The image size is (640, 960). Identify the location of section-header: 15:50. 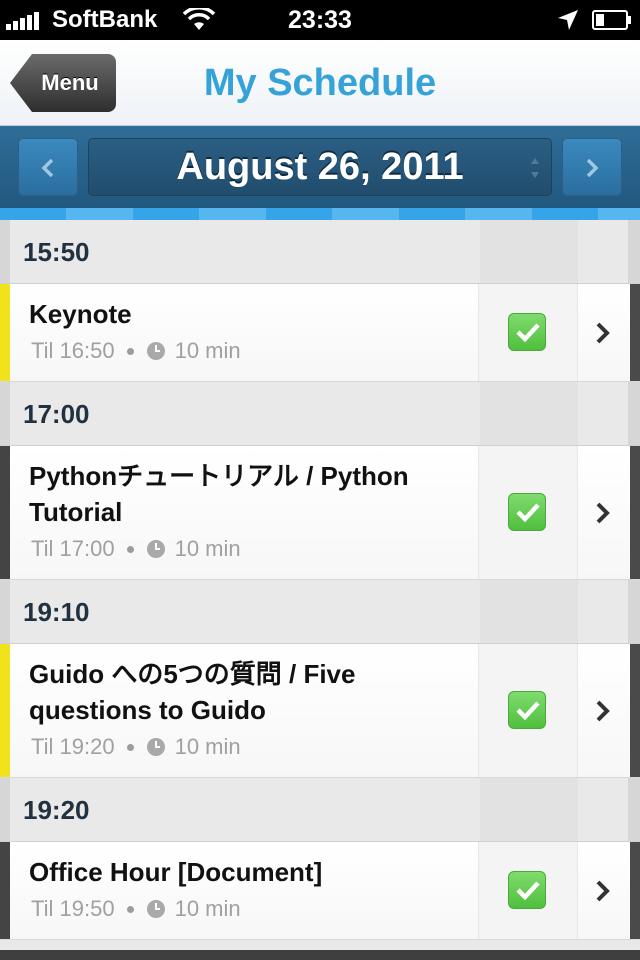
(320, 252).